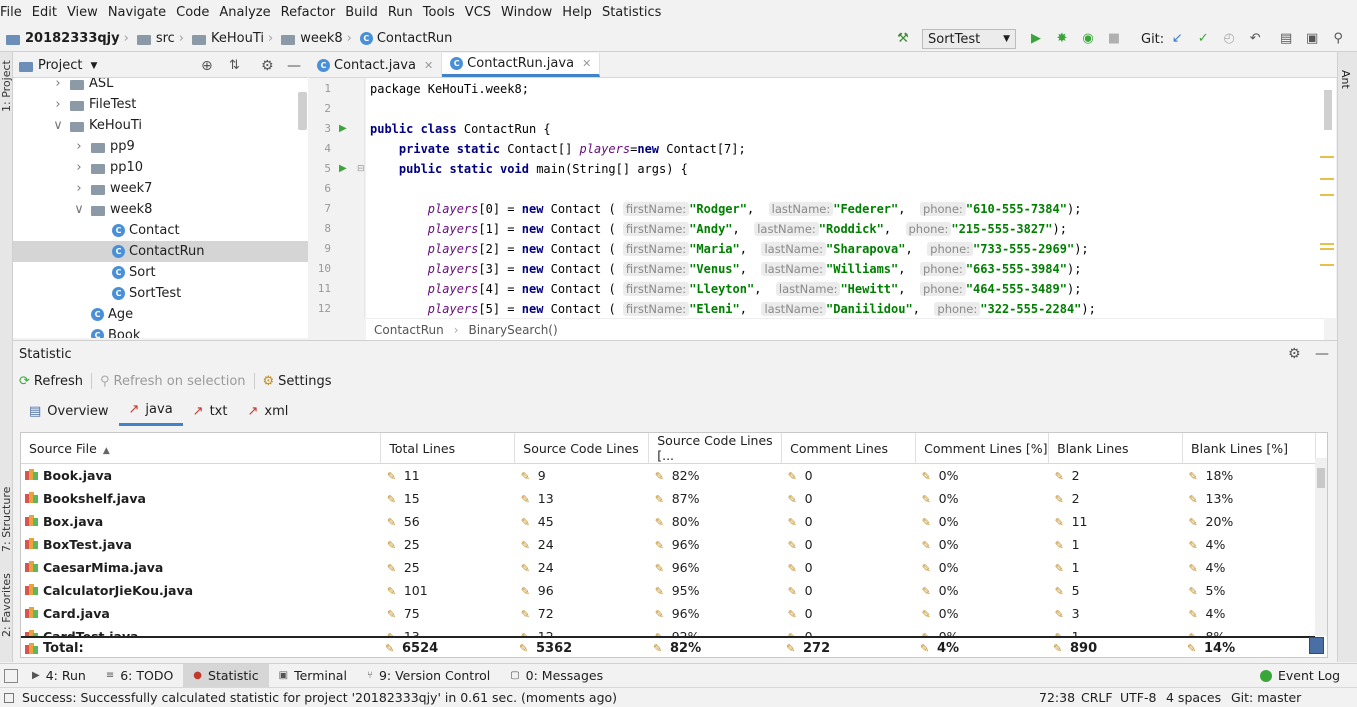 The width and height of the screenshot is (1357, 707). What do you see at coordinates (1321, 478) in the screenshot?
I see `scroll-thumb` at bounding box center [1321, 478].